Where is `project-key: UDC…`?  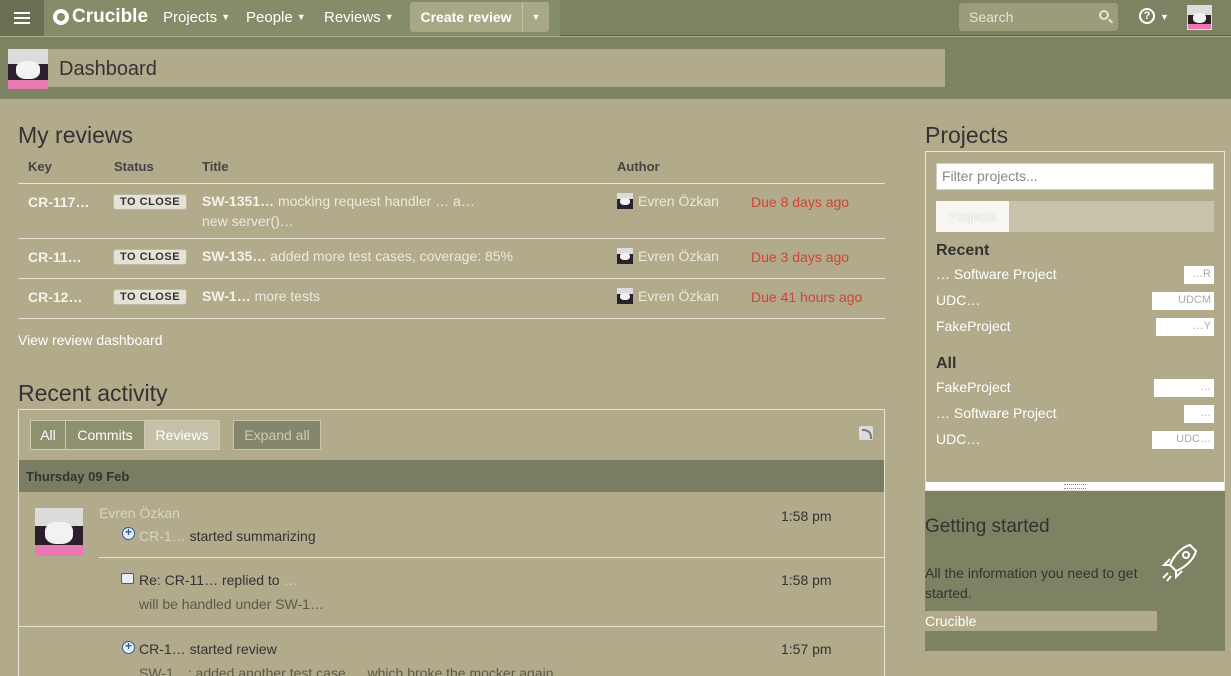 project-key: UDC… is located at coordinates (1183, 440).